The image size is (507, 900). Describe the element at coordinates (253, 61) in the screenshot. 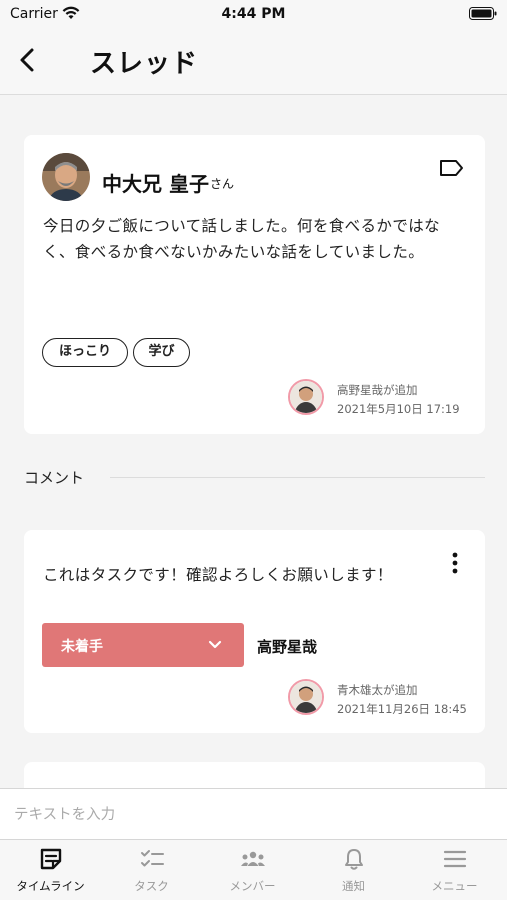

I see `nav-bar: スレッド` at that location.